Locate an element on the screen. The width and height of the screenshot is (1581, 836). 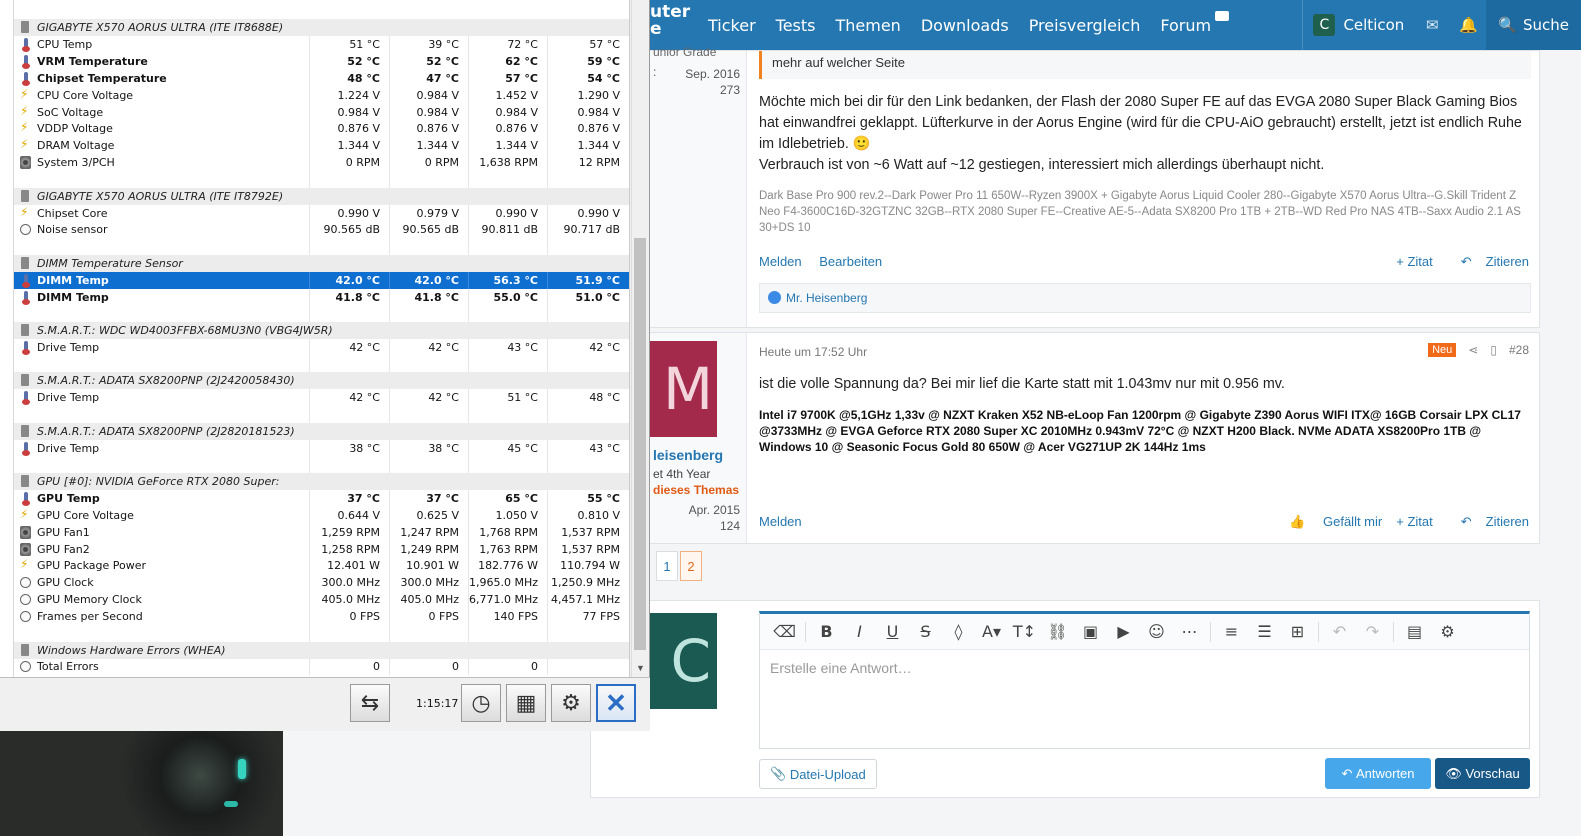
post-number: #28 is located at coordinates (1519, 350).